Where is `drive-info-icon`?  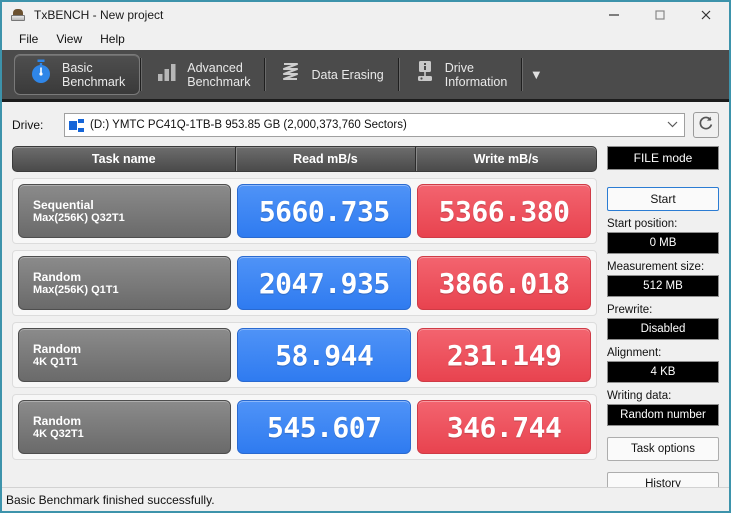
drive-info-icon is located at coordinates (425, 74).